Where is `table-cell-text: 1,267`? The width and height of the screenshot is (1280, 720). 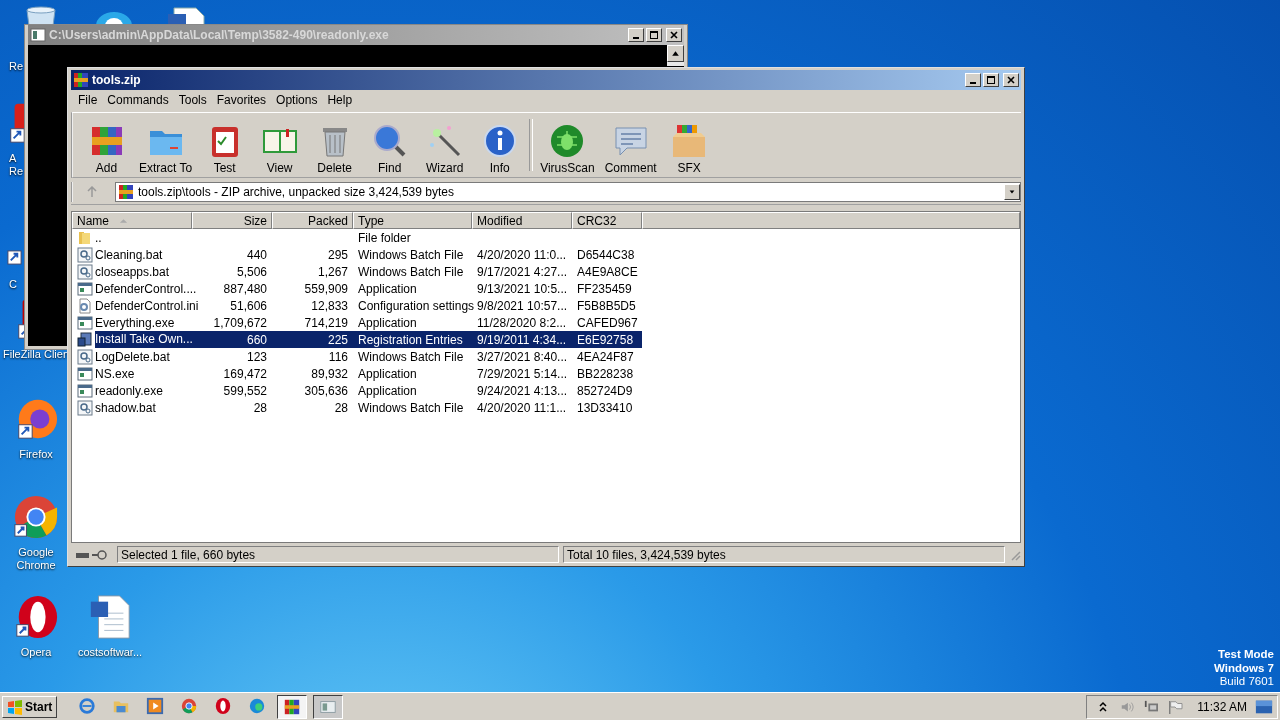 table-cell-text: 1,267 is located at coordinates (332, 271).